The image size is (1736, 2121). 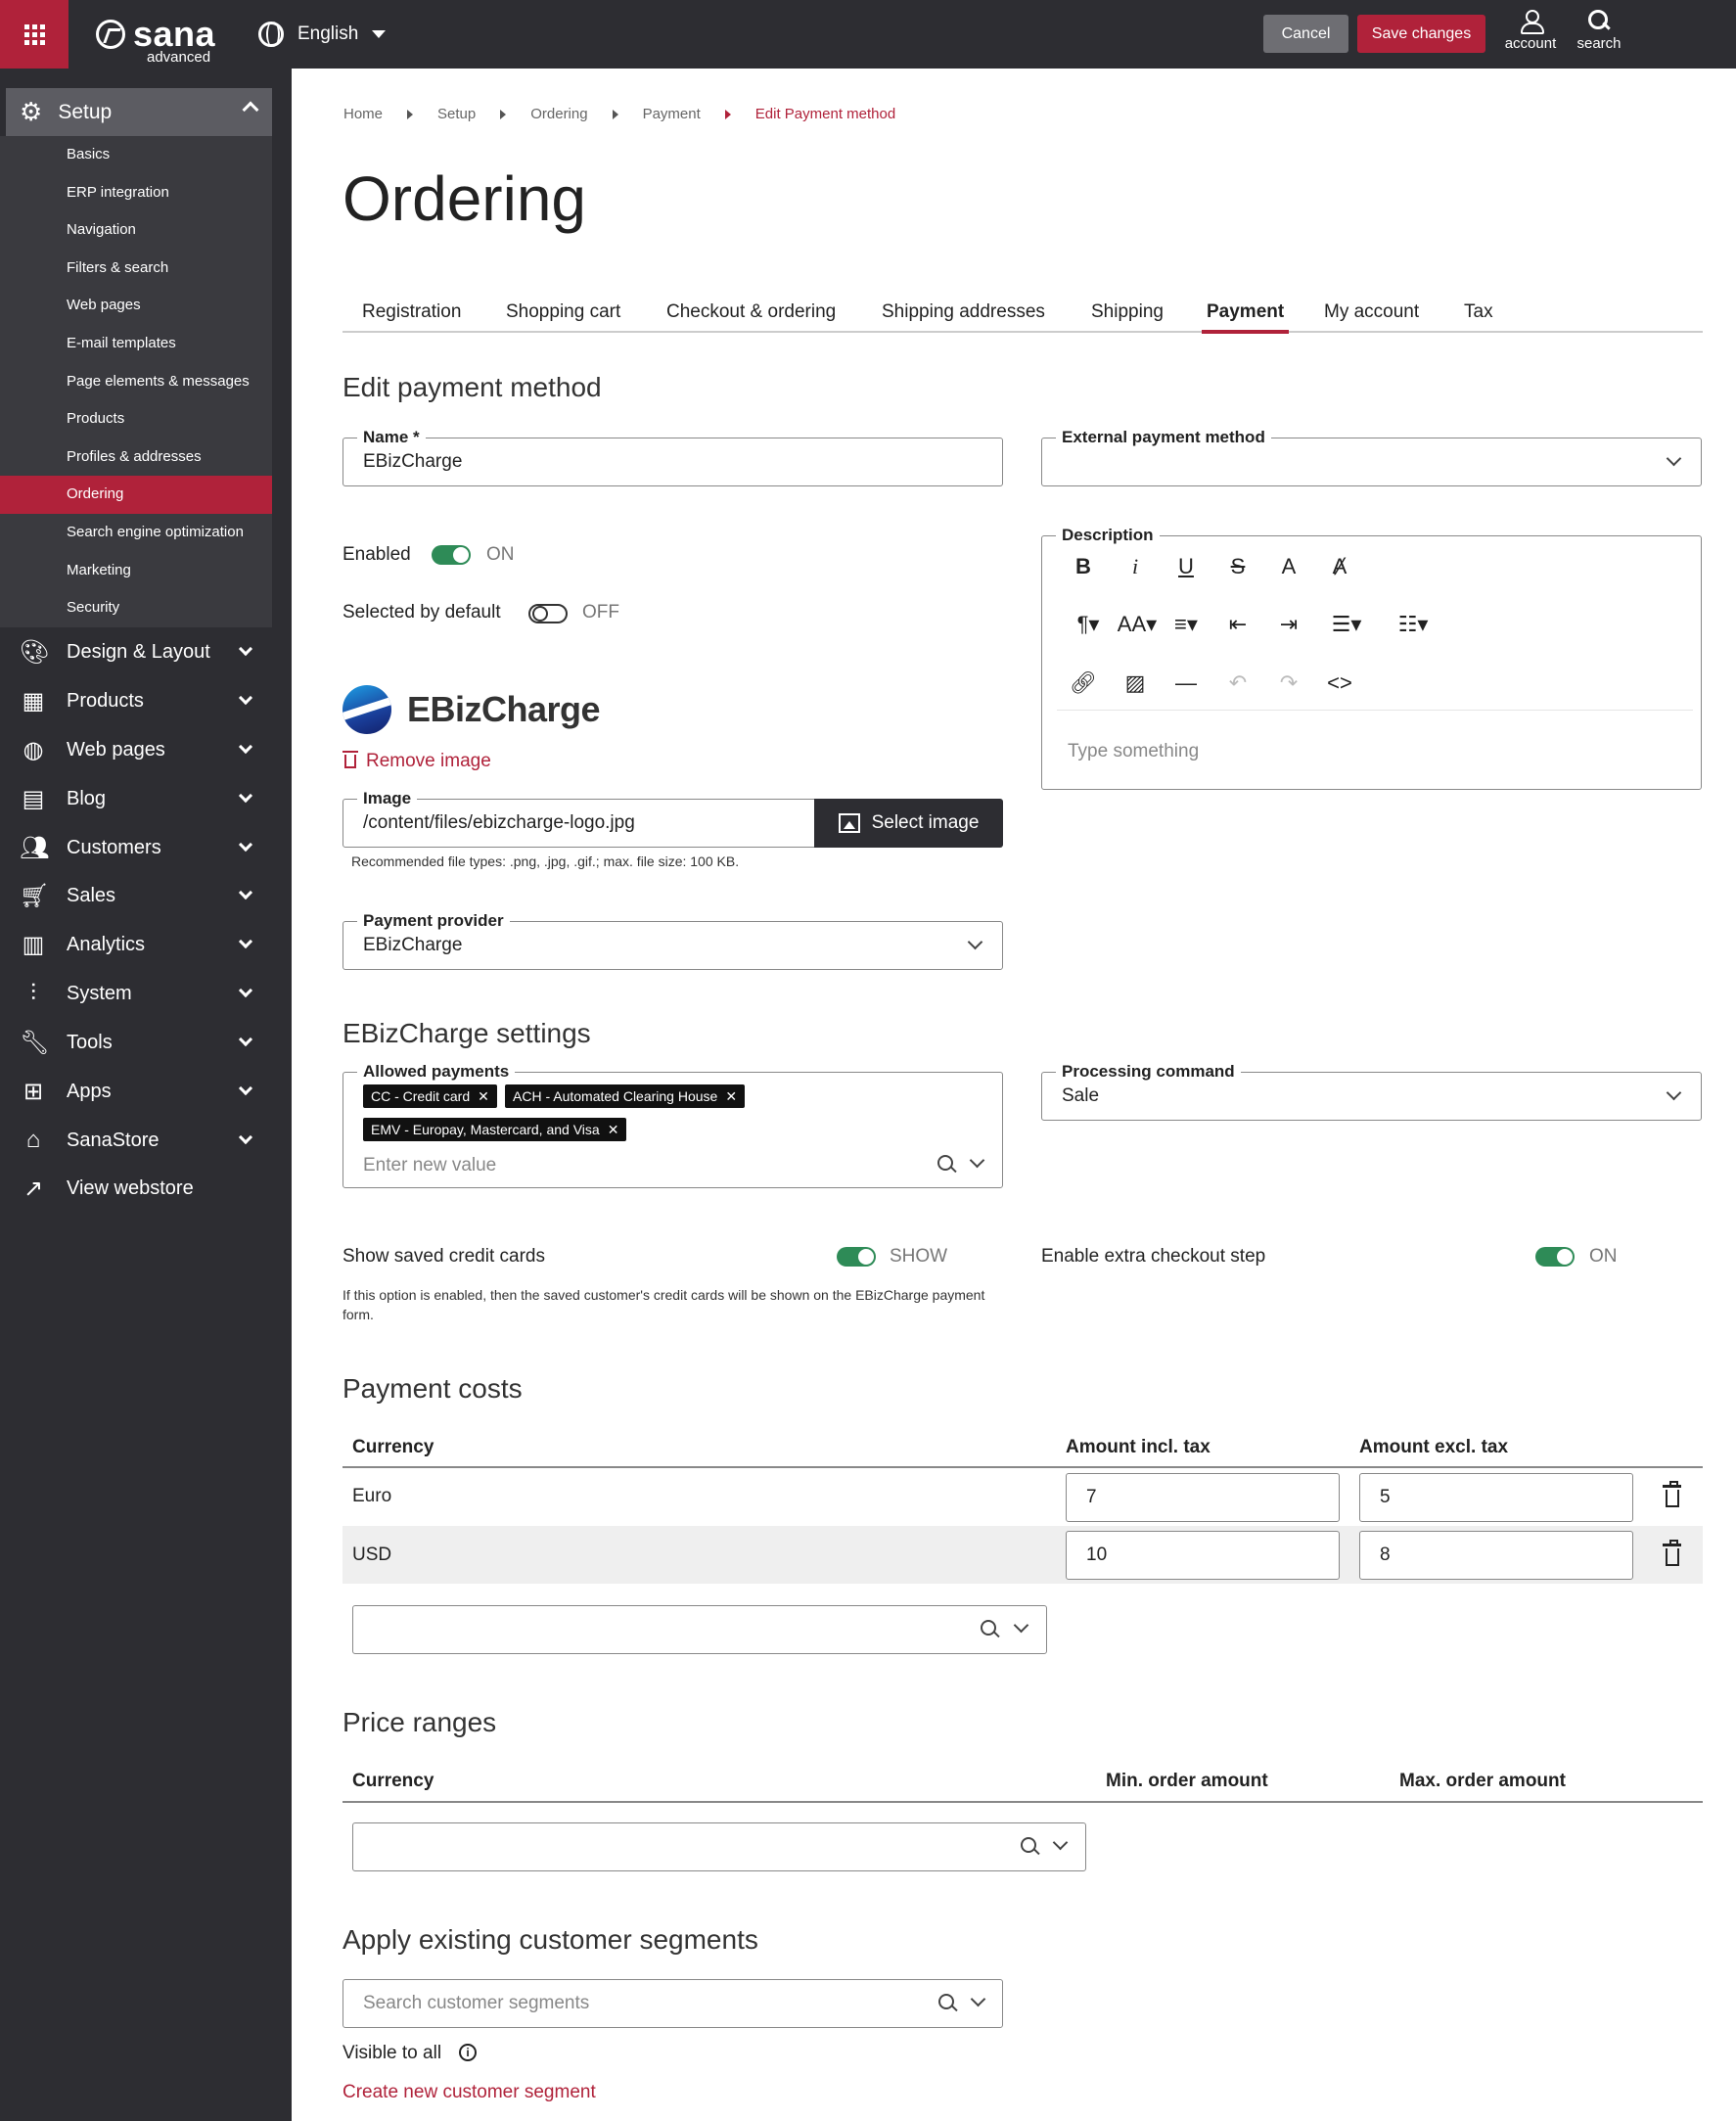 I want to click on sidebar-item-ordering: Ordering, so click(x=136, y=495).